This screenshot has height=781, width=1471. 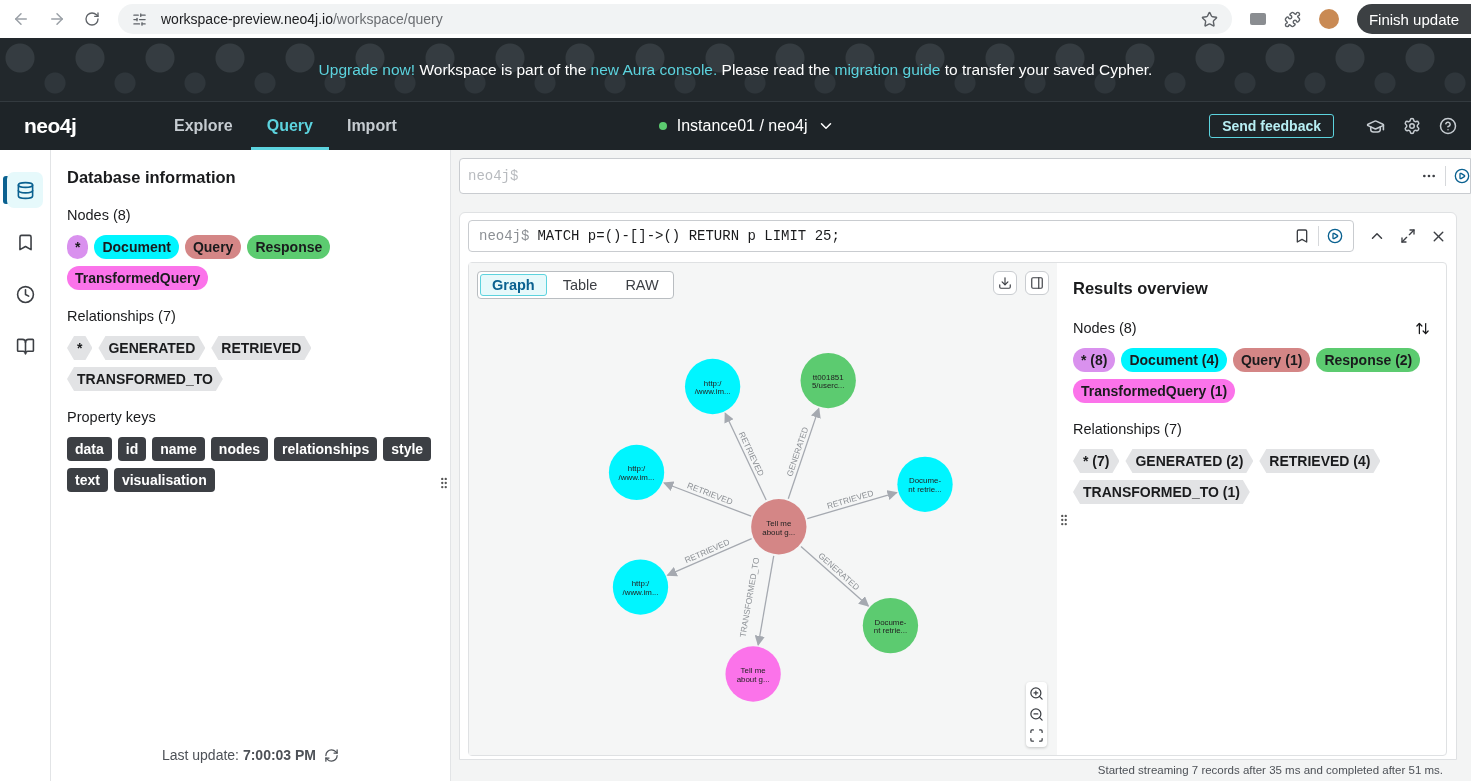 I want to click on database-icon, so click(x=25, y=190).